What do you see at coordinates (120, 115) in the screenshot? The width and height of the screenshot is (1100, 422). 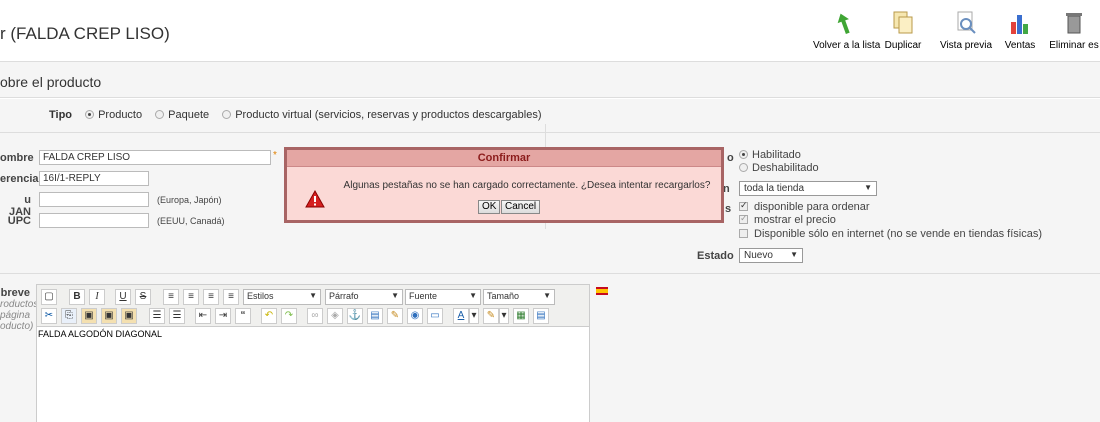 I see `type-product-label: Producto` at bounding box center [120, 115].